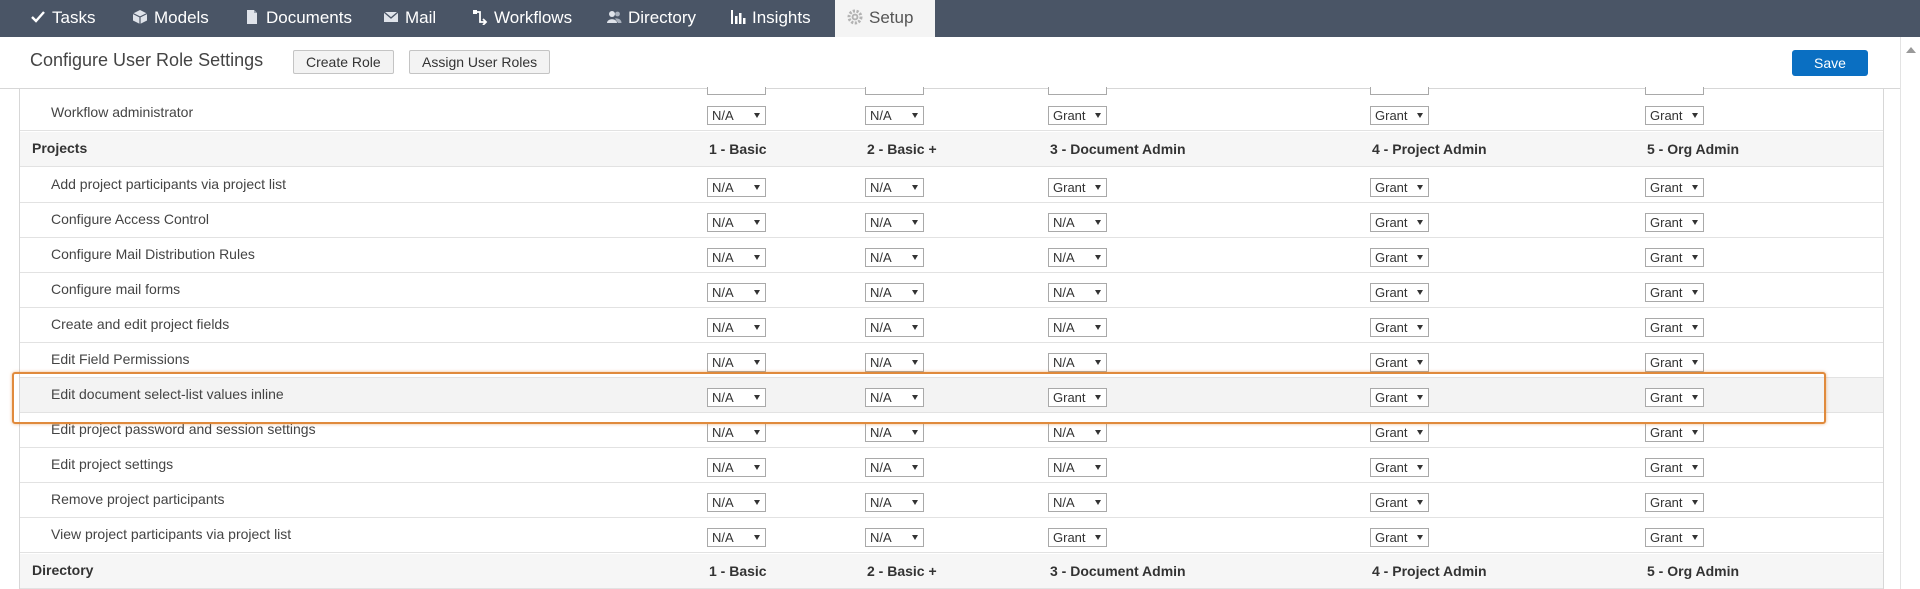 The height and width of the screenshot is (589, 1920). What do you see at coordinates (480, 62) in the screenshot?
I see `assign-user-roles-button: Assign User Roles` at bounding box center [480, 62].